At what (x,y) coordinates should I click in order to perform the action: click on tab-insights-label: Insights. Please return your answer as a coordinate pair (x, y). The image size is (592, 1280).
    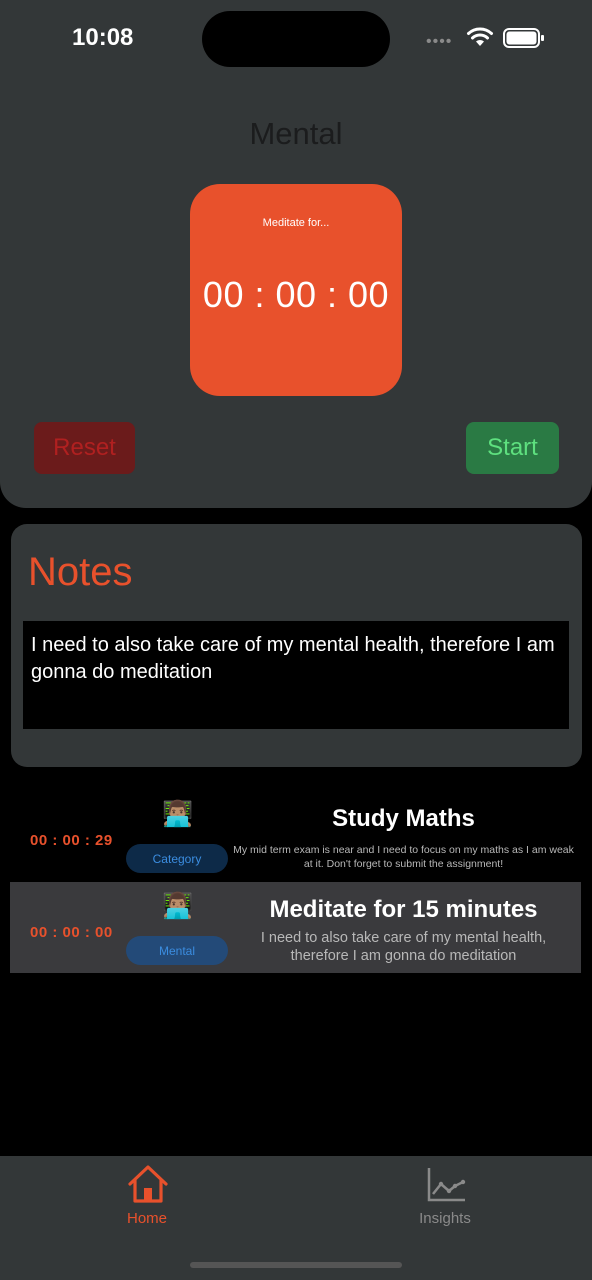
    Looking at the image, I should click on (445, 1218).